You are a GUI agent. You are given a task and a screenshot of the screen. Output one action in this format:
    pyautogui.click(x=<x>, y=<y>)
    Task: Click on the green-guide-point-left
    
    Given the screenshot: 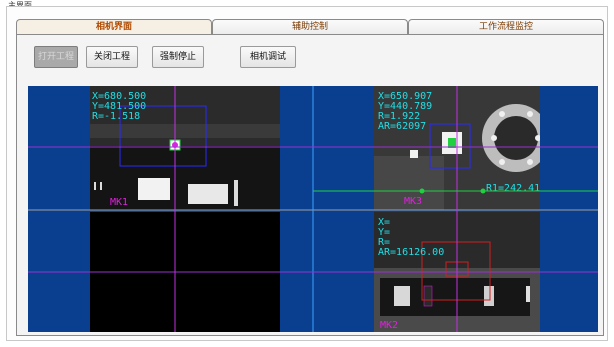 What is the action you would take?
    pyautogui.click(x=422, y=191)
    